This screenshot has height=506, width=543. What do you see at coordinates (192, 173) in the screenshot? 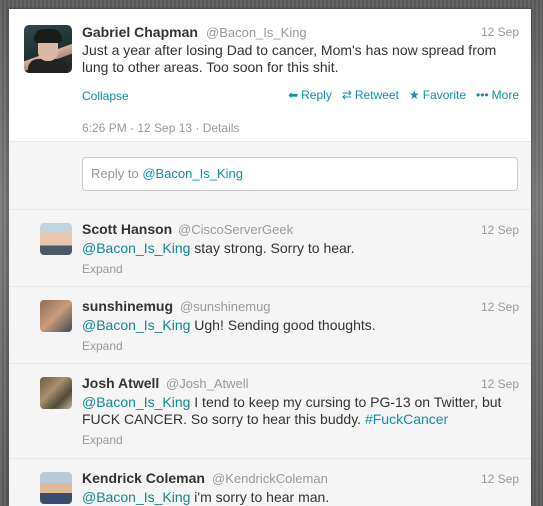
I see `reply-placeholder-mention: @Bacon_Is_King` at bounding box center [192, 173].